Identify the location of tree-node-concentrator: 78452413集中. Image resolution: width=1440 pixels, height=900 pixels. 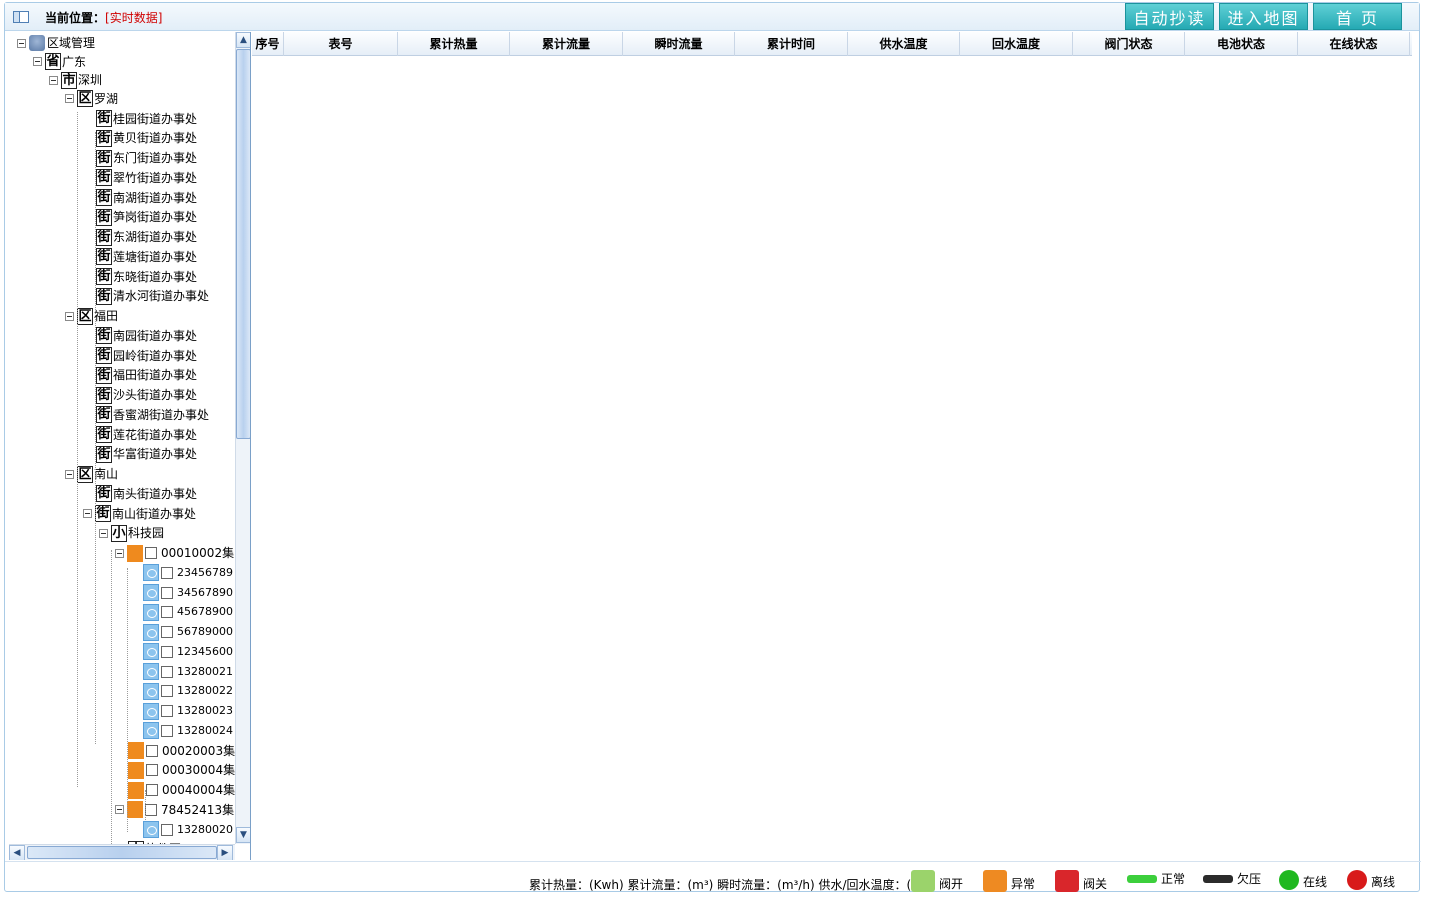
(175, 810).